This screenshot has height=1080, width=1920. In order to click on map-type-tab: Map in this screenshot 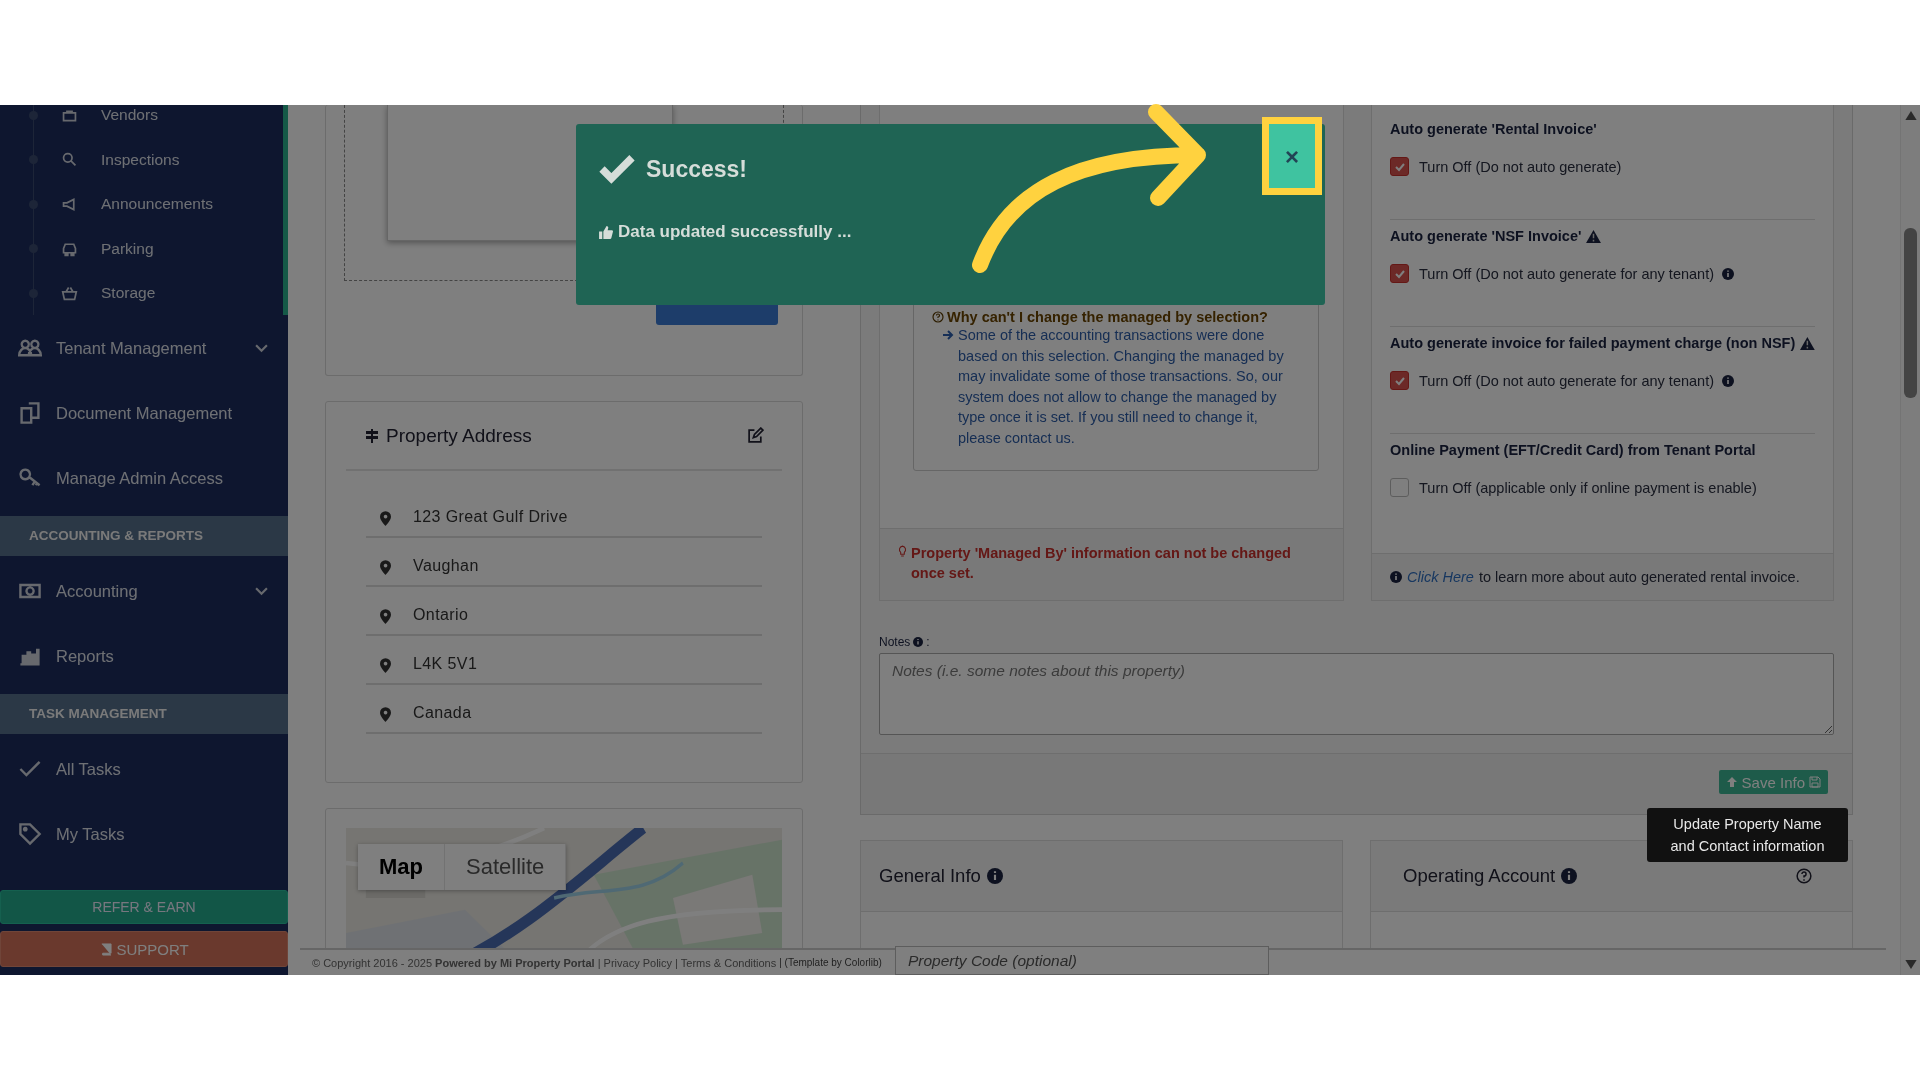, I will do `click(401, 867)`.